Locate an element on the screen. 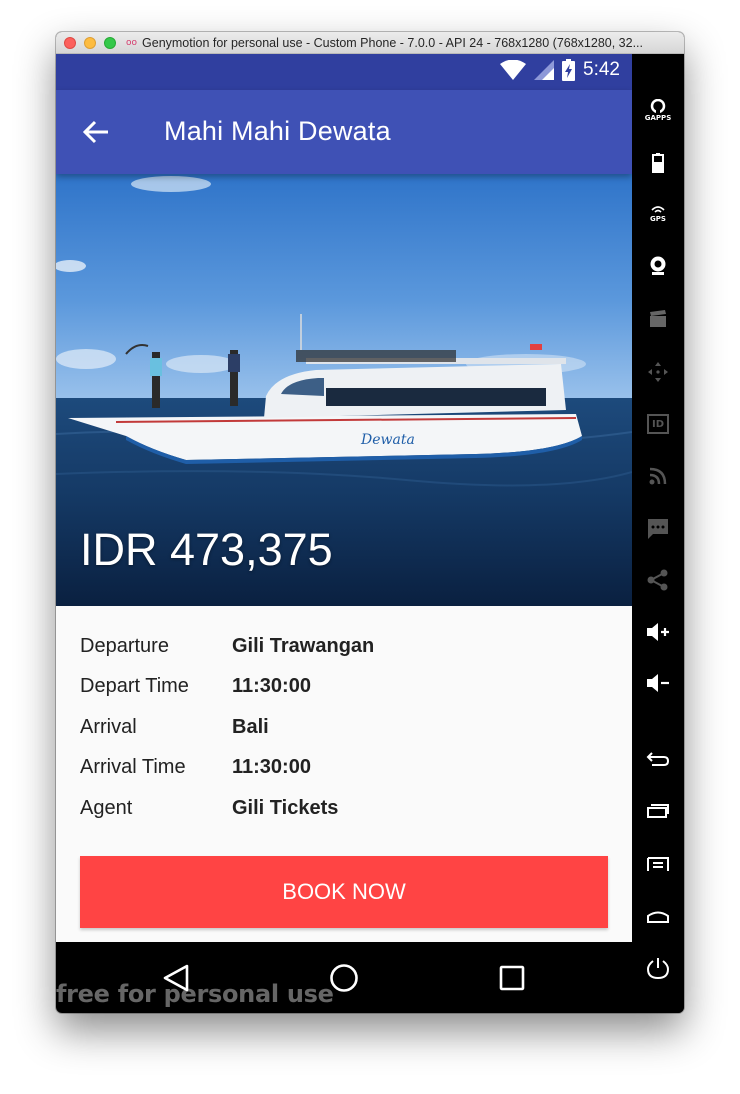  genymotion-toolbar: GAPPS GPS ID is located at coordinates (658, 533).